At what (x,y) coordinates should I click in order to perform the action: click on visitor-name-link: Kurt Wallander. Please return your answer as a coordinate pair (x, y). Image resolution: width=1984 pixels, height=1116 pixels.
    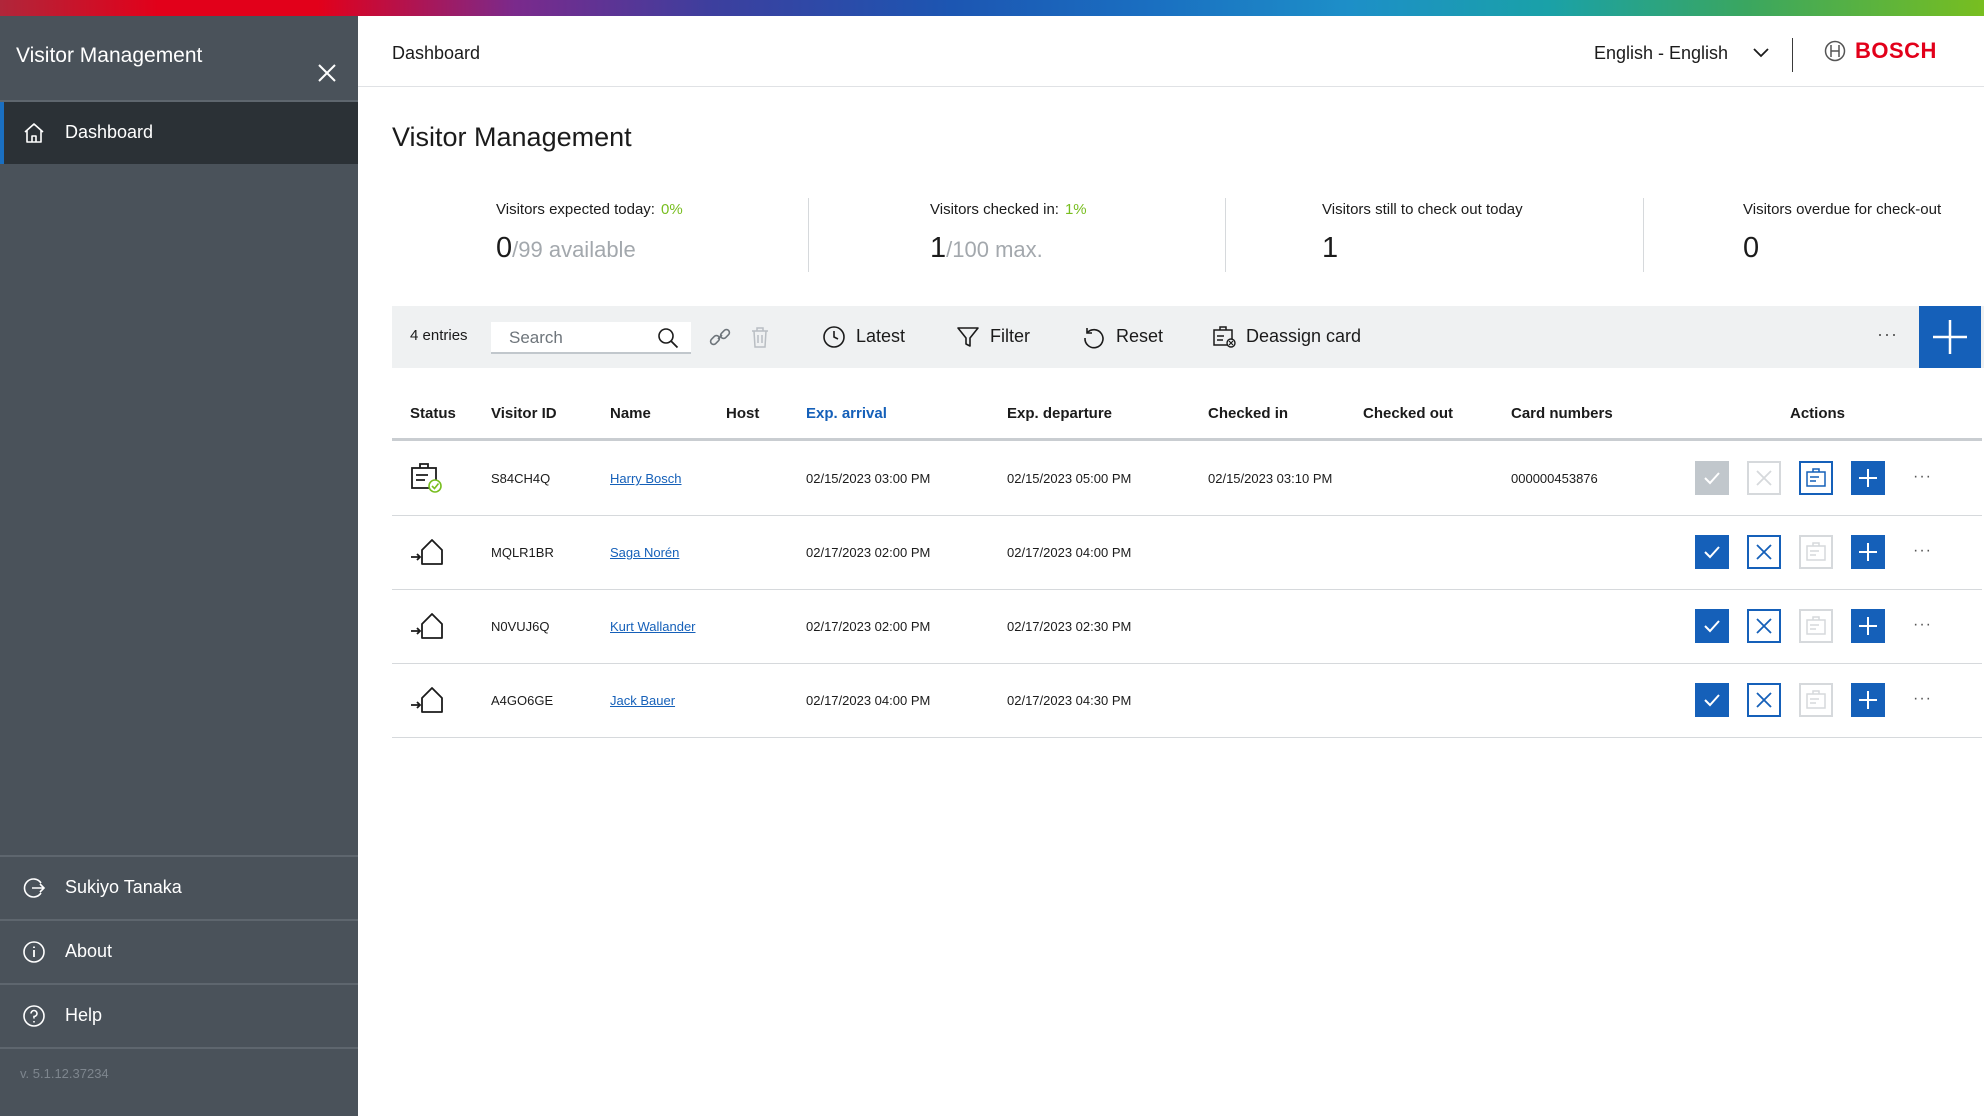
    Looking at the image, I should click on (653, 626).